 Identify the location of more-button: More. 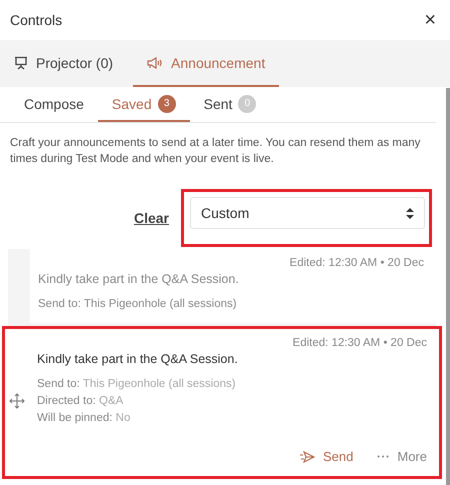
(402, 456).